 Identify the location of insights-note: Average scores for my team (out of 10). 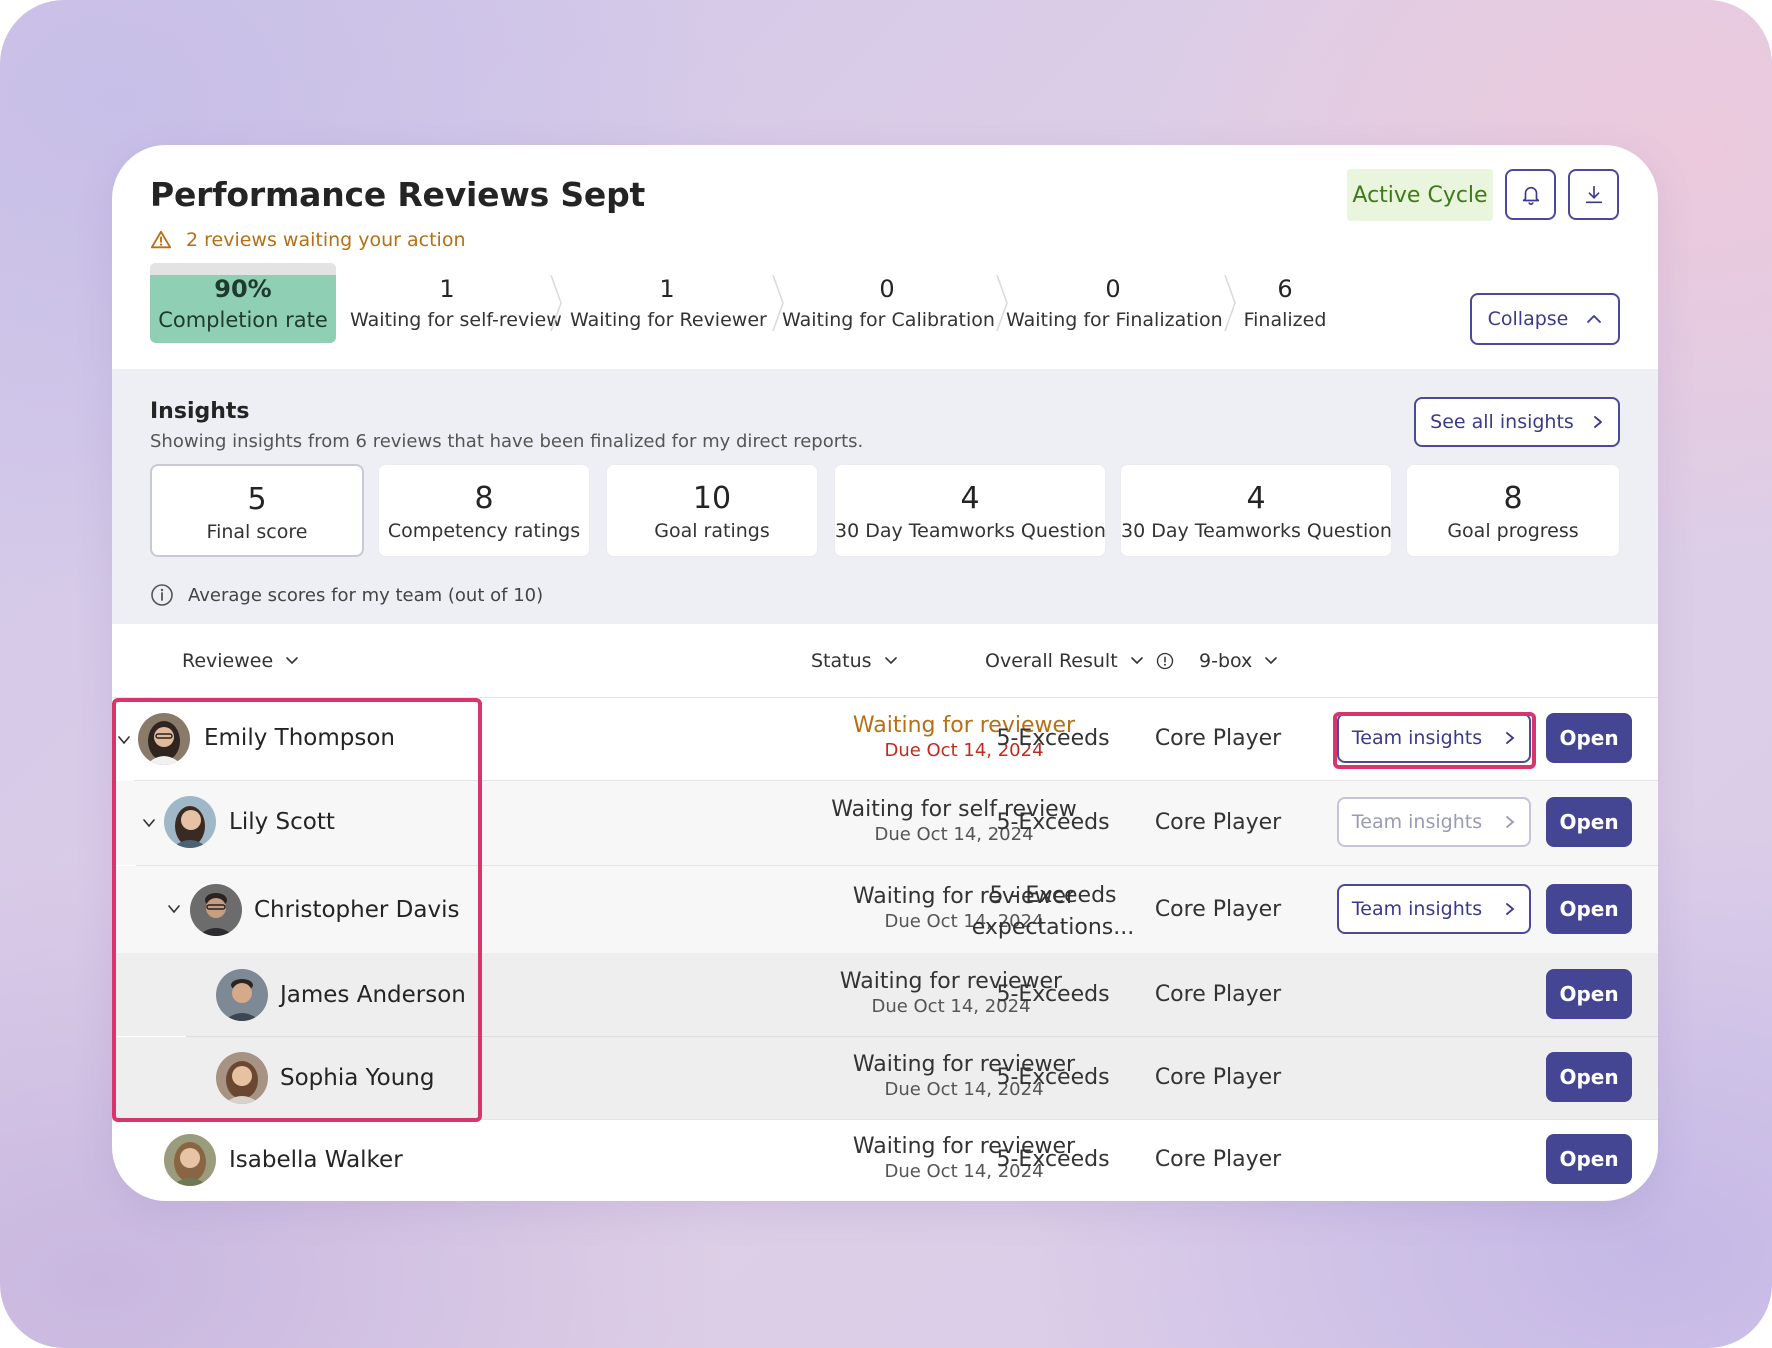
(346, 595).